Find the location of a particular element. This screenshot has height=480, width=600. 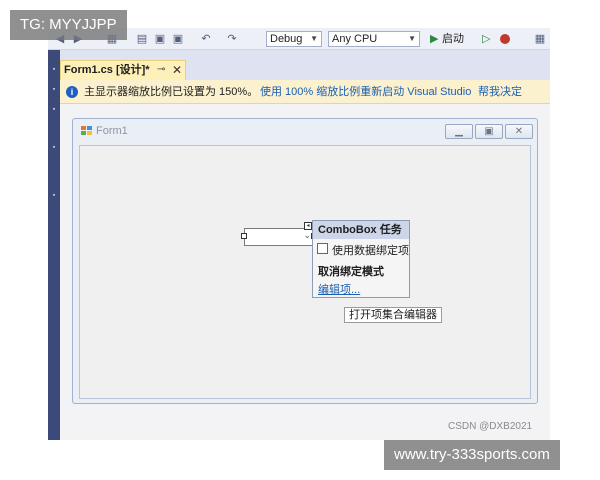

minimize-icon: ▁ is located at coordinates (459, 131).